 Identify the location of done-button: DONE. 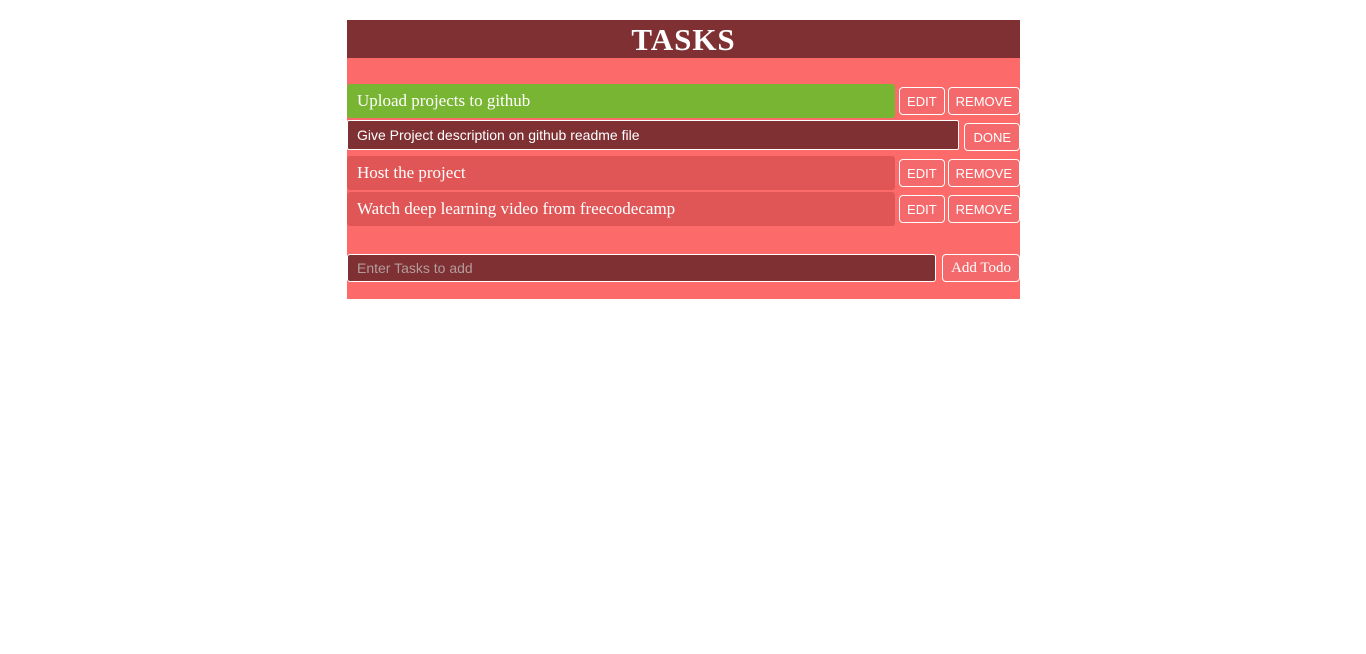
(992, 137).